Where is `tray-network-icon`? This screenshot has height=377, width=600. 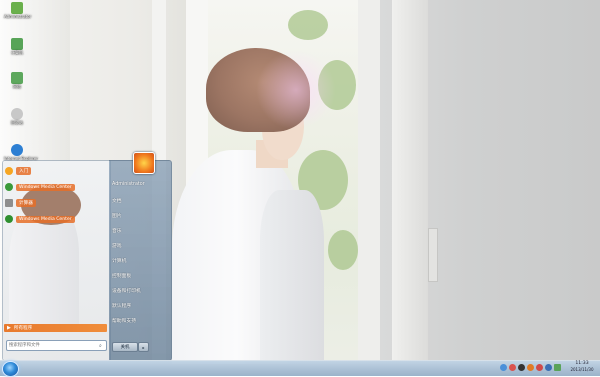 tray-network-icon is located at coordinates (503, 367).